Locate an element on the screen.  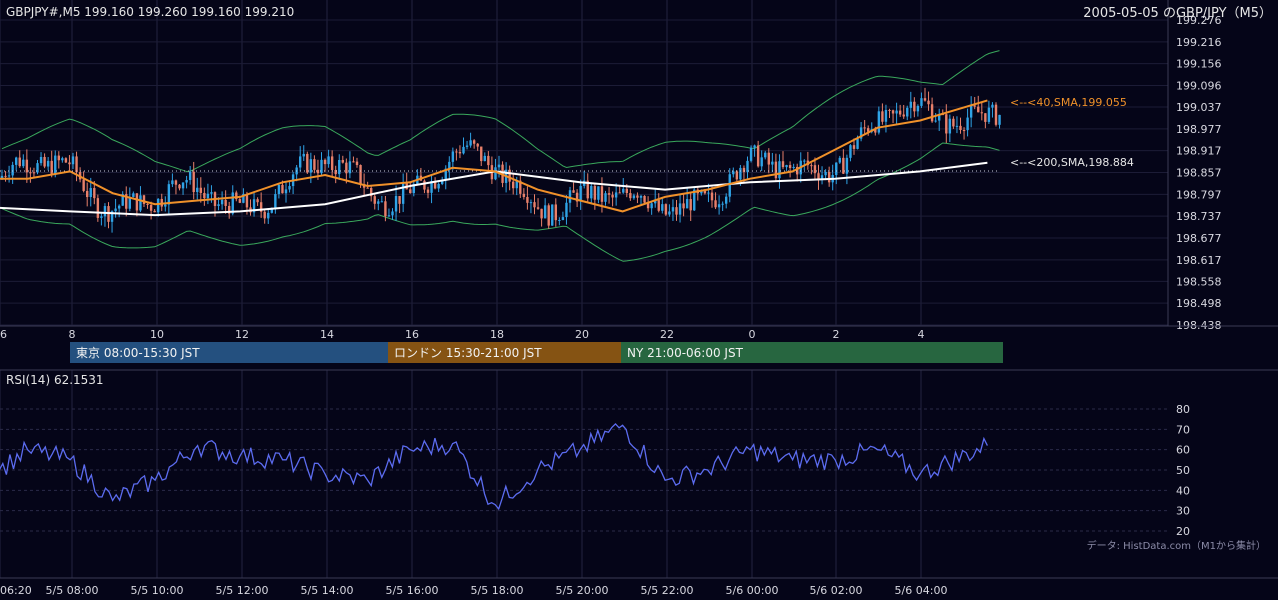
hour-tick-label: 10 is located at coordinates (157, 334).